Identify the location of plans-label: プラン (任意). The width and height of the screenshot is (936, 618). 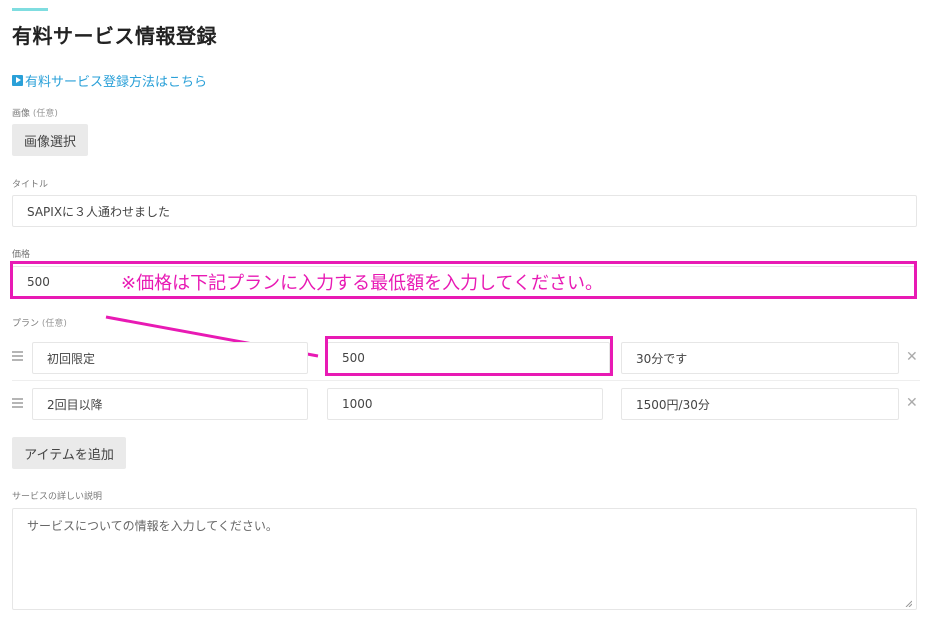
(39, 322).